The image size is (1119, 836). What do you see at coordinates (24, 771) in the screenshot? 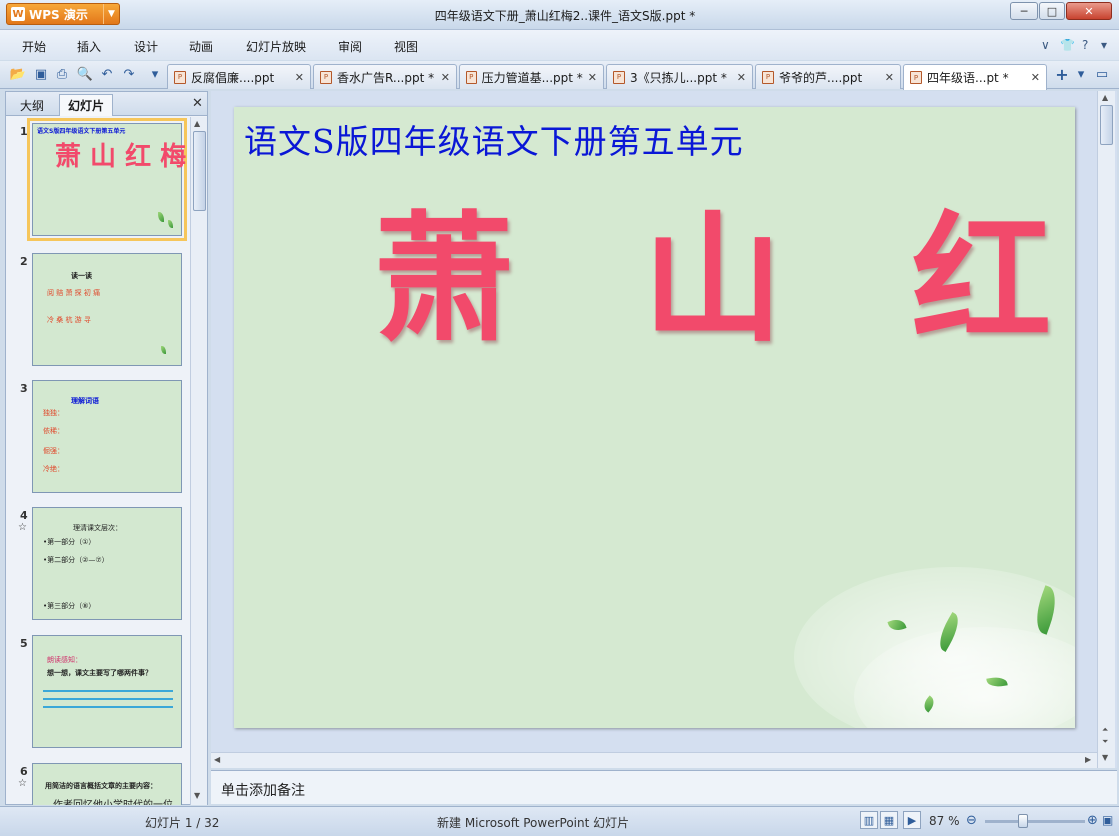
I see `thumb-number: 6` at bounding box center [24, 771].